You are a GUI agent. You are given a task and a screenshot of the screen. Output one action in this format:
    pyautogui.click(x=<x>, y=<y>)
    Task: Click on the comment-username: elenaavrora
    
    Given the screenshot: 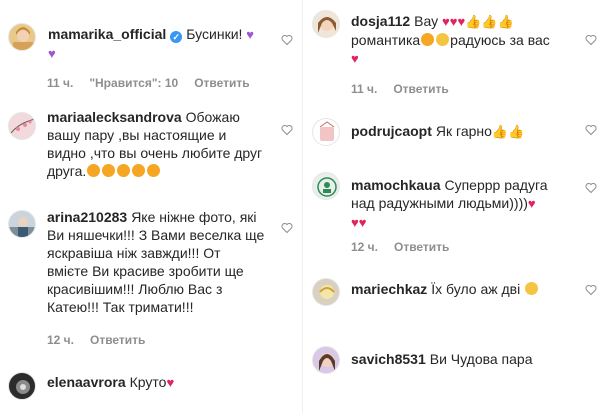 What is the action you would take?
    pyautogui.click(x=86, y=382)
    